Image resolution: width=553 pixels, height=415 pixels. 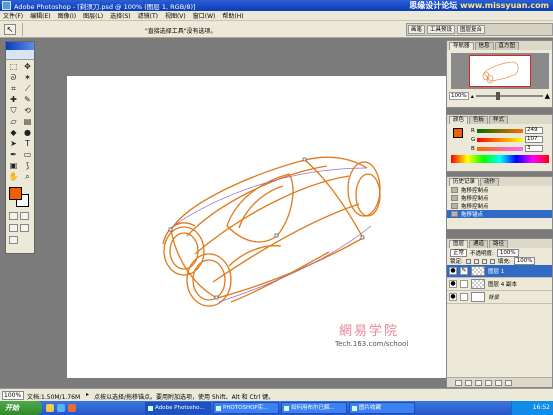 What do you see at coordinates (27, 144) in the screenshot?
I see `type-tool-icon: T` at bounding box center [27, 144].